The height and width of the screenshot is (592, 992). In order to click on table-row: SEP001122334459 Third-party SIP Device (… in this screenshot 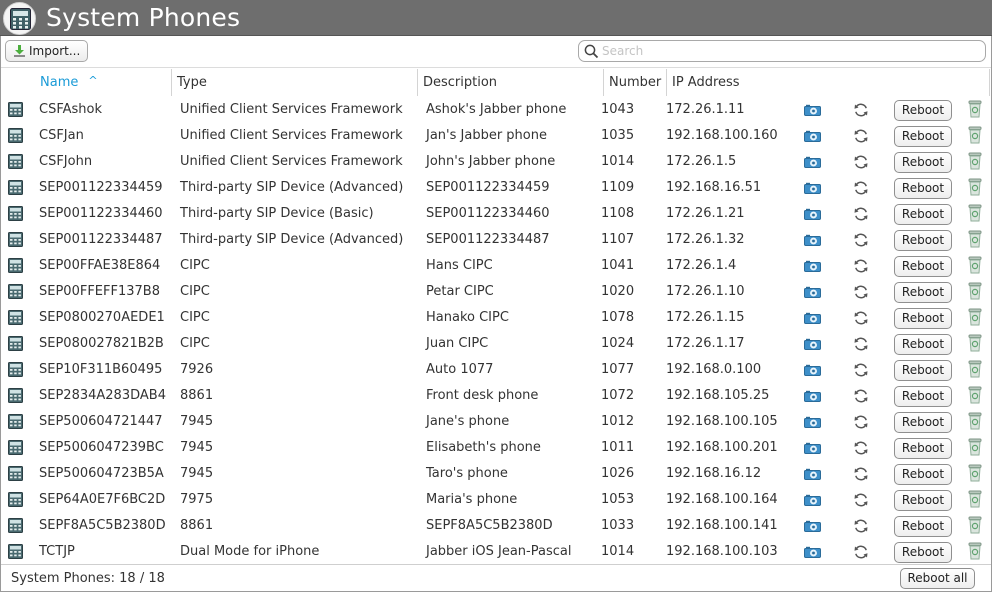, I will do `click(496, 188)`.